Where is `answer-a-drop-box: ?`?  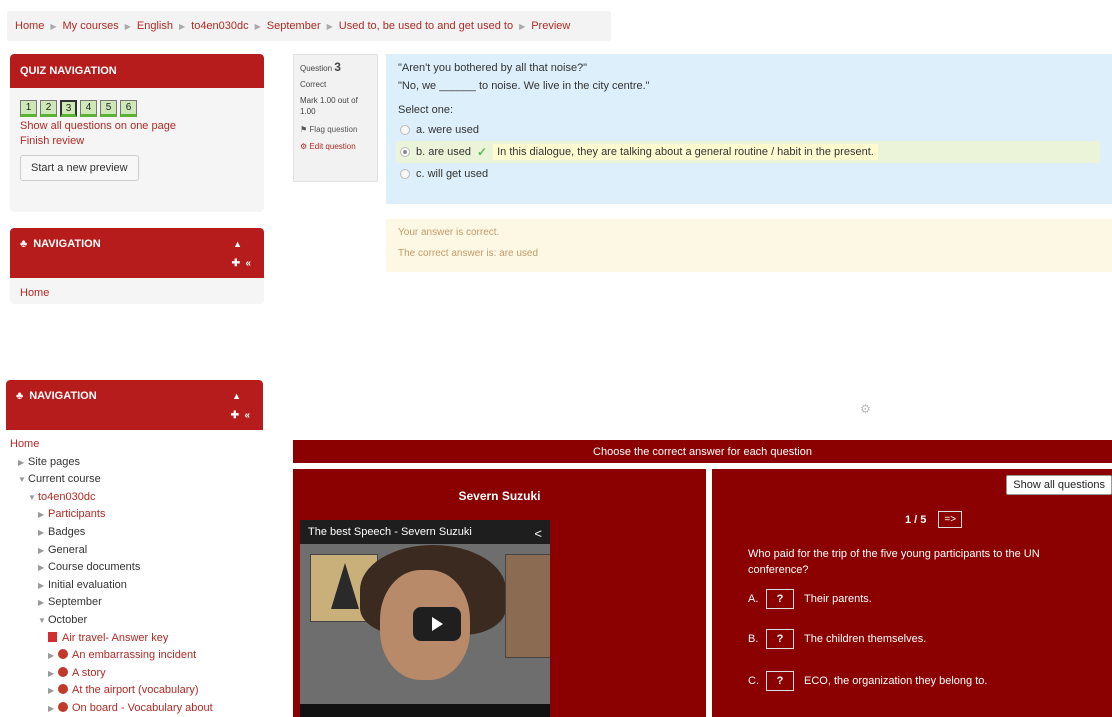 answer-a-drop-box: ? is located at coordinates (780, 599).